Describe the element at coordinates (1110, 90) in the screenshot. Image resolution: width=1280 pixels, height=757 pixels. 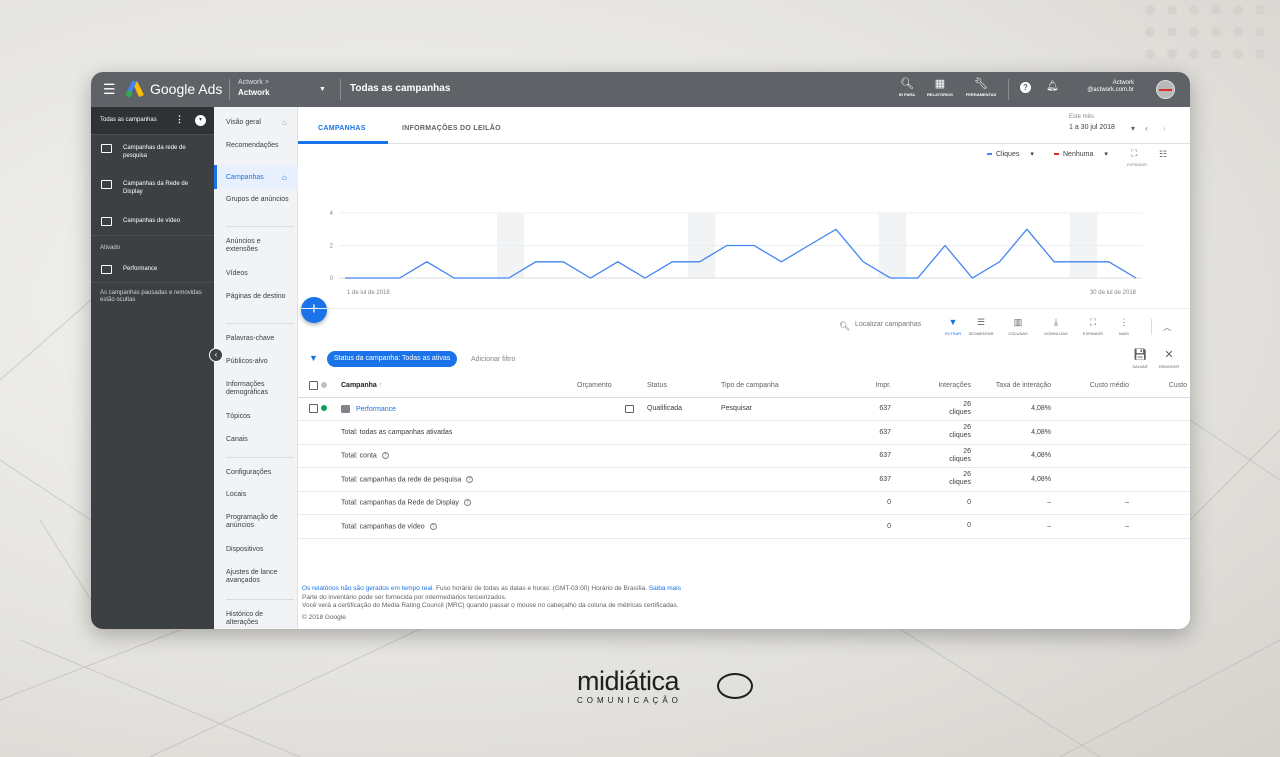
I see `user-email: @actwork.com.br` at that location.